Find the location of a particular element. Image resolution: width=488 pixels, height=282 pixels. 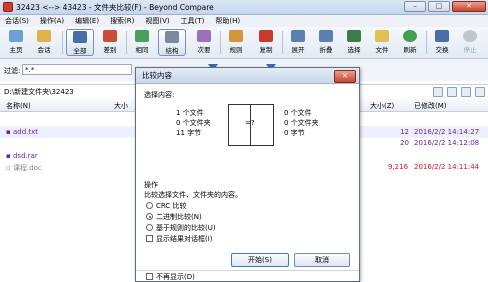

rules-label: 基于规则的比较(U) is located at coordinates (186, 228).